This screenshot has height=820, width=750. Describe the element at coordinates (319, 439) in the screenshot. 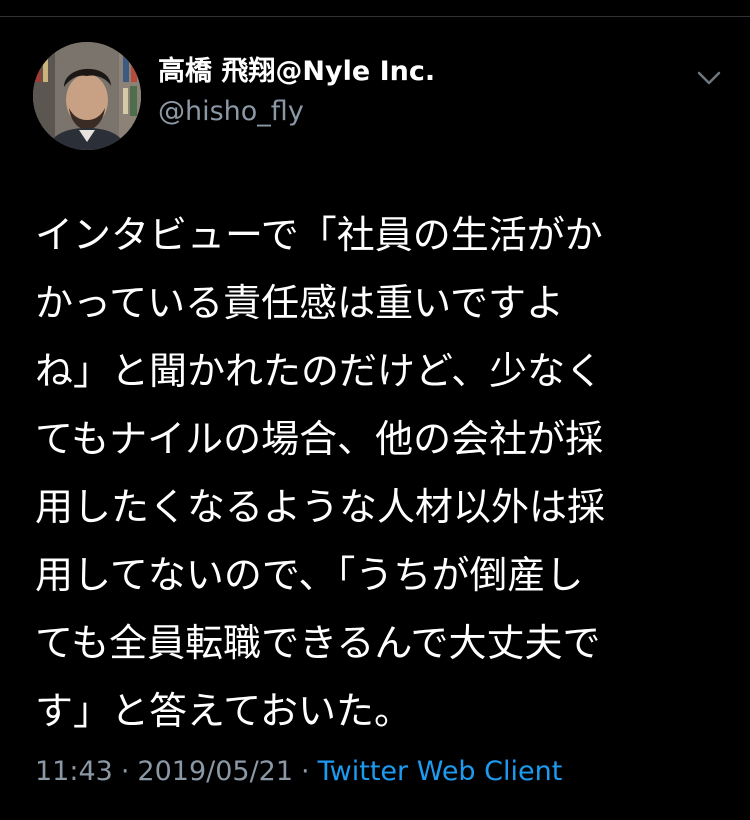

I see `tweet-text-line: てもナイルの場合、他の会社が採` at that location.